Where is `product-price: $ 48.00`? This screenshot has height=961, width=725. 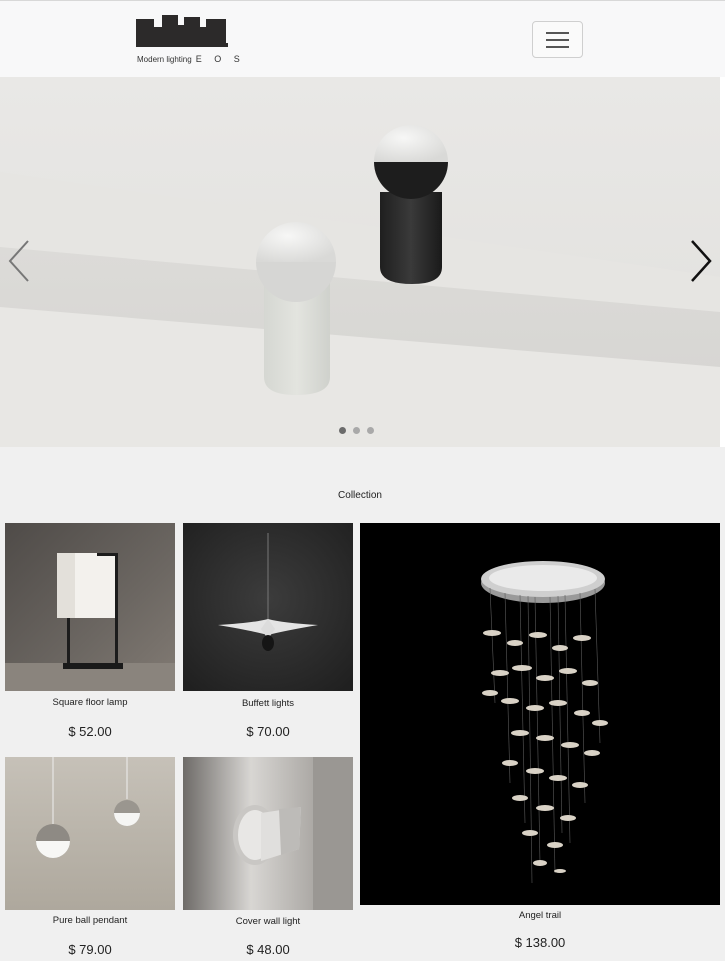
product-price: $ 48.00 is located at coordinates (268, 949).